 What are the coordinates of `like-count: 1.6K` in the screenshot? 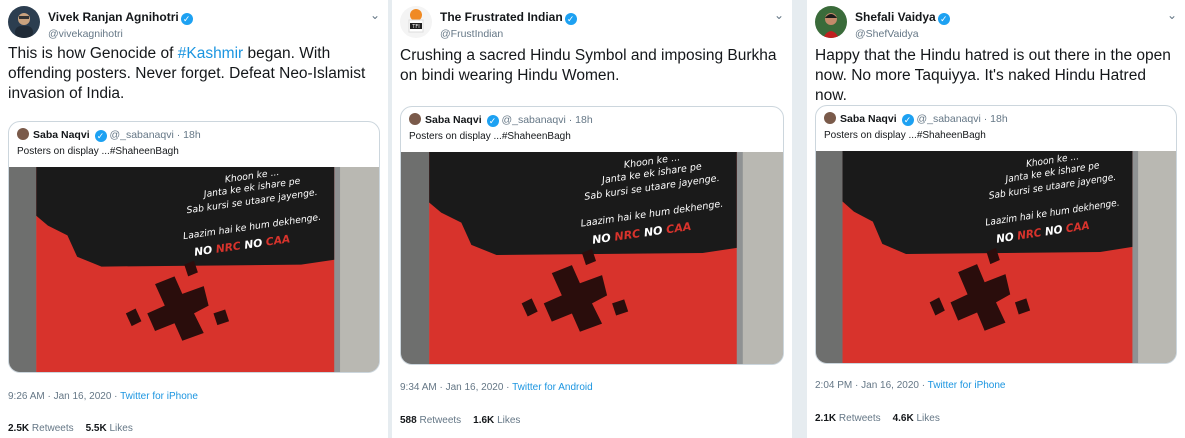 It's located at (483, 420).